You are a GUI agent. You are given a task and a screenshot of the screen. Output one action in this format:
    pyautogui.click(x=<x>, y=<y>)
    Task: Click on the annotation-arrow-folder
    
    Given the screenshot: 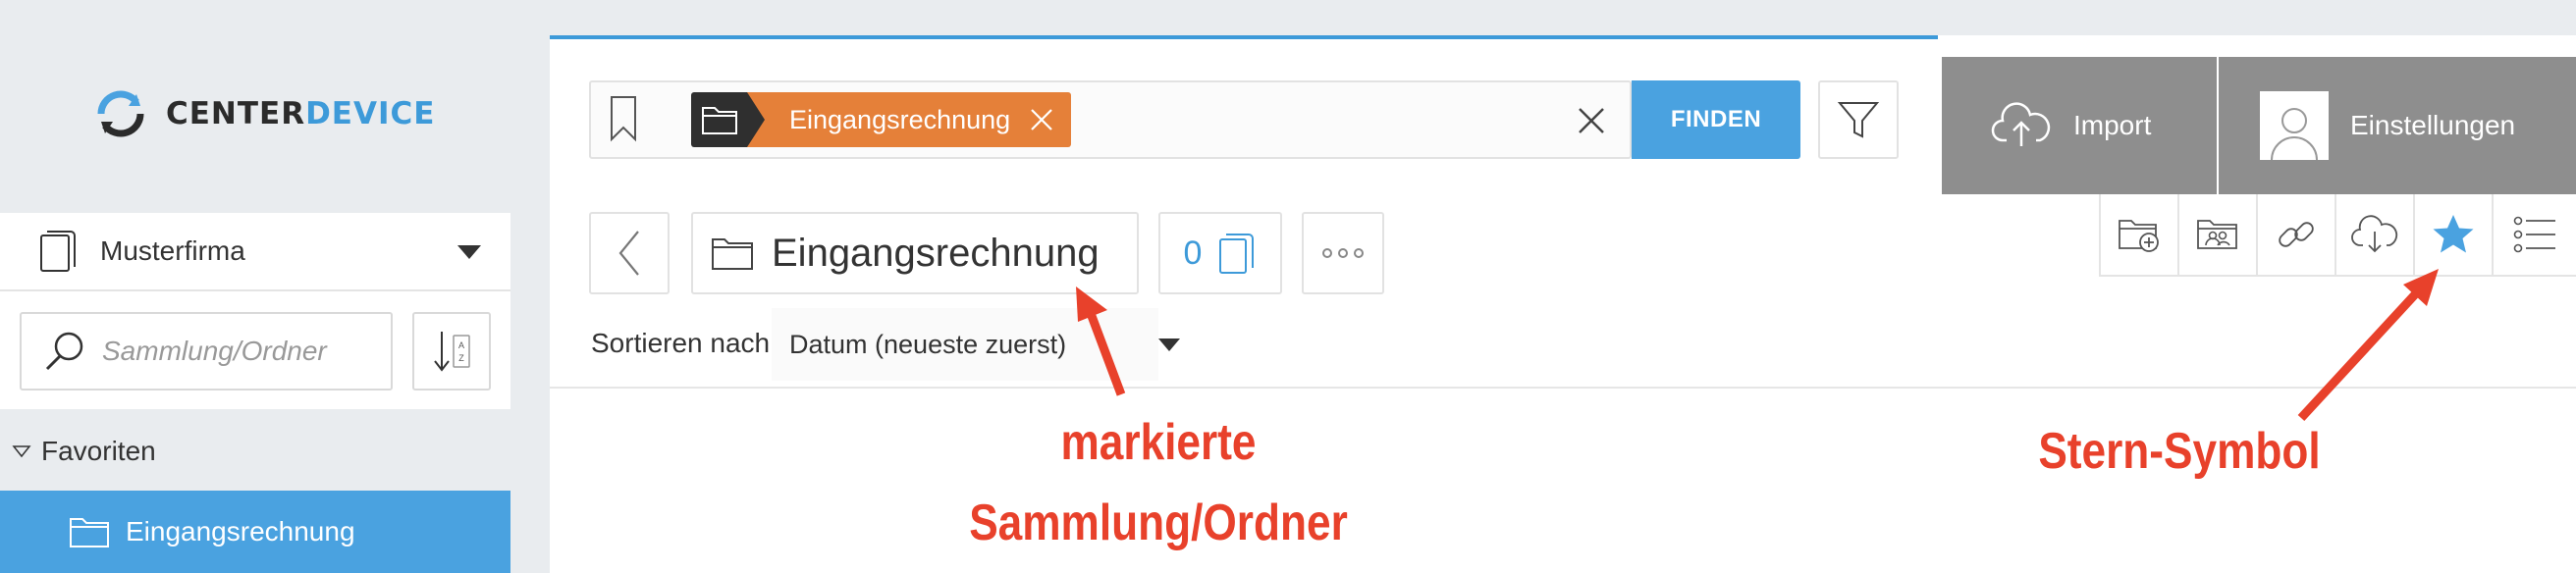 What is the action you would take?
    pyautogui.click(x=1101, y=341)
    